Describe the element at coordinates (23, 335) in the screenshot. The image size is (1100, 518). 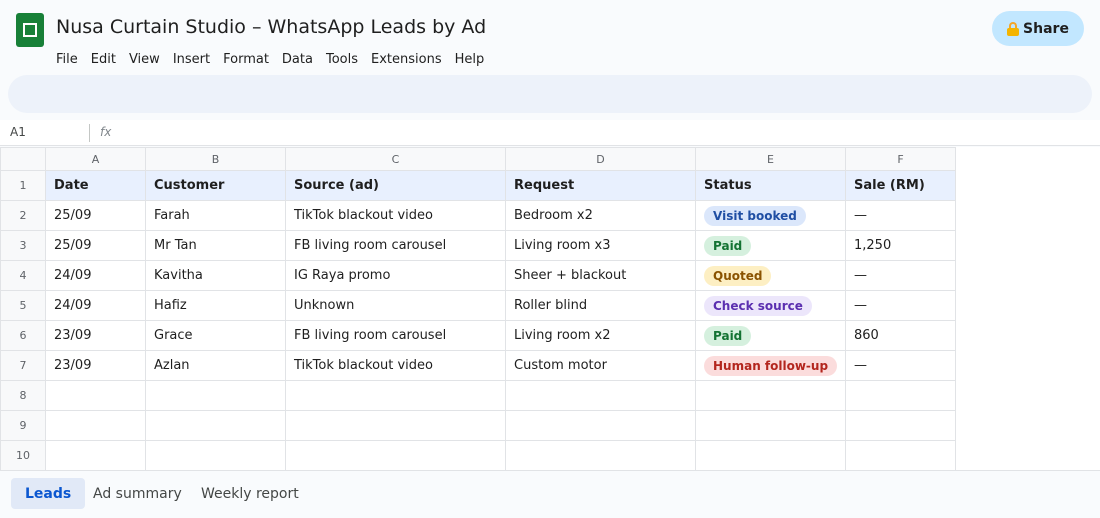
I see `row-number: 6` at that location.